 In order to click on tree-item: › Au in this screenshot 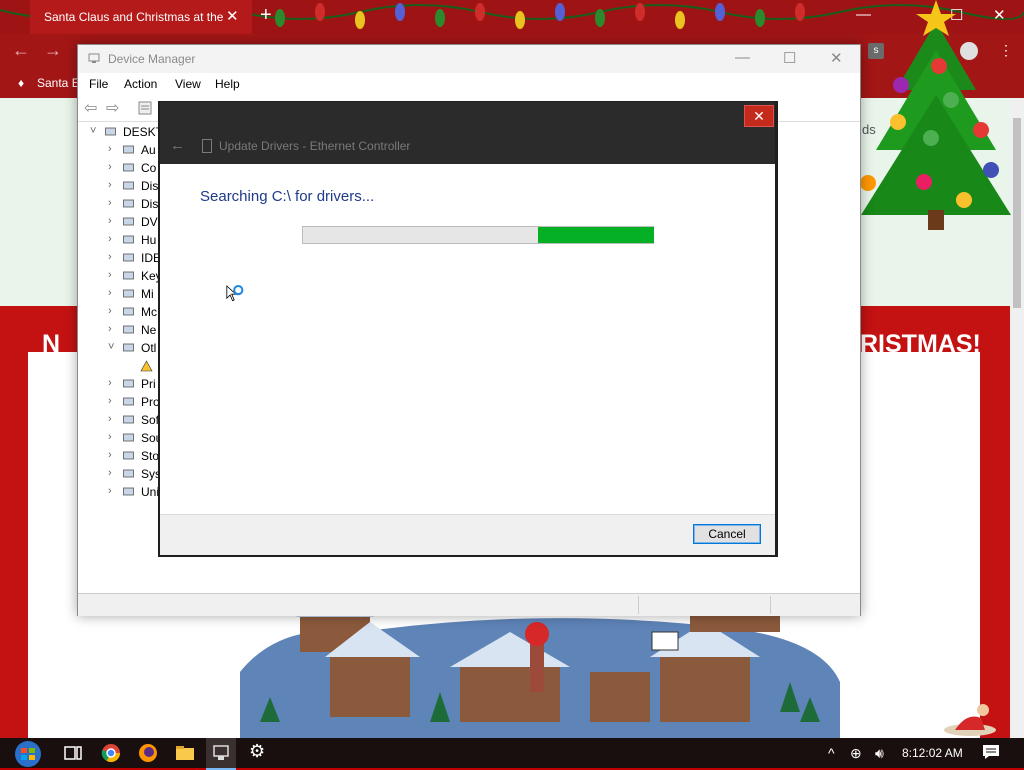, I will do `click(125, 150)`.